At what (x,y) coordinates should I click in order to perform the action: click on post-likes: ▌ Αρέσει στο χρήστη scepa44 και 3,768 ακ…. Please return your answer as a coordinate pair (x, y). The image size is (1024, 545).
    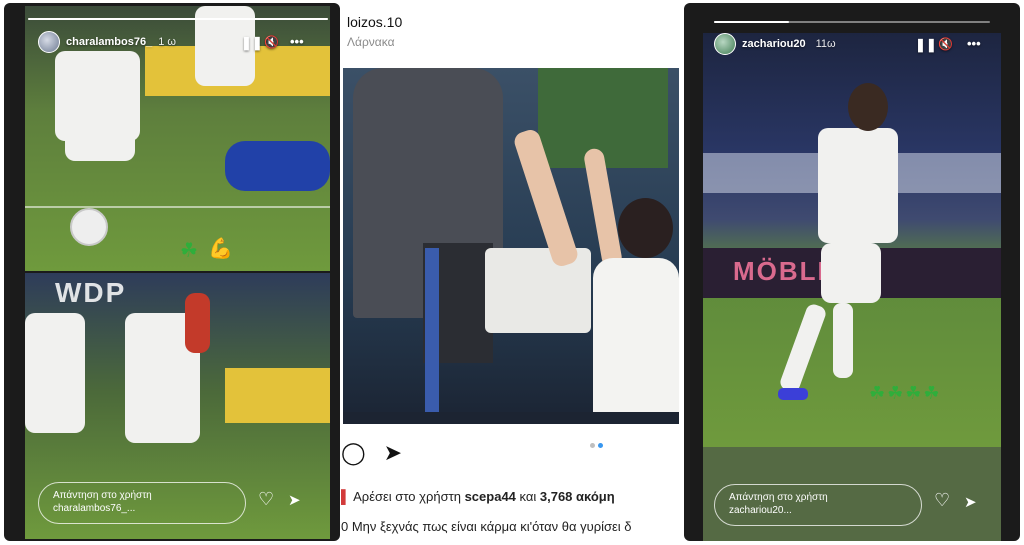
    Looking at the image, I should click on (478, 496).